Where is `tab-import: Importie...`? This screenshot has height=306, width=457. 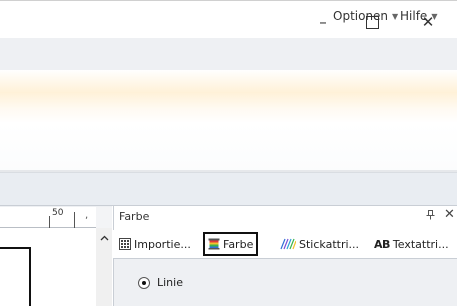 tab-import: Importie... is located at coordinates (155, 244).